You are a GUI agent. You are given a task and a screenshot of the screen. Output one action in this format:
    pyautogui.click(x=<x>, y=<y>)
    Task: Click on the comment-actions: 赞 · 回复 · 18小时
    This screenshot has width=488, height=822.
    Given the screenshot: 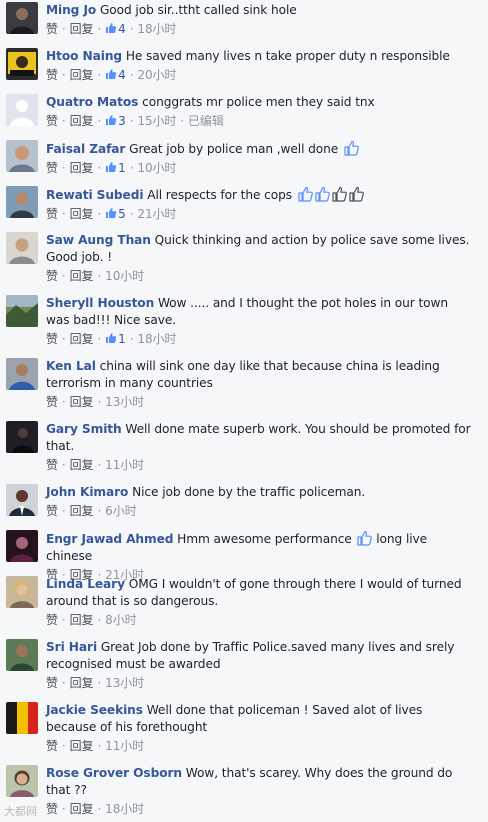 What is the action you would take?
    pyautogui.click(x=260, y=809)
    